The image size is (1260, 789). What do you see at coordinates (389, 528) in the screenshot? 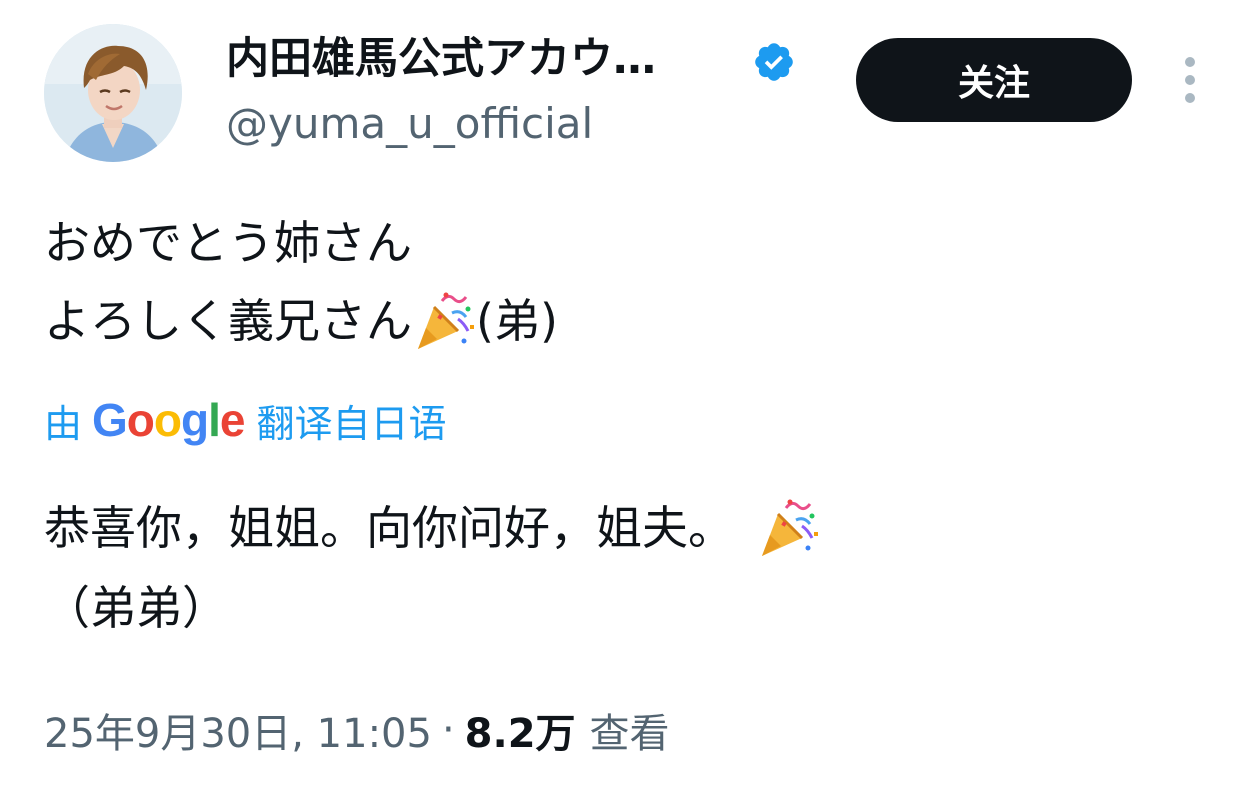
I see `translated-line-1-text: 恭喜你，姐姐。向你问好，姐夫。` at bounding box center [389, 528].